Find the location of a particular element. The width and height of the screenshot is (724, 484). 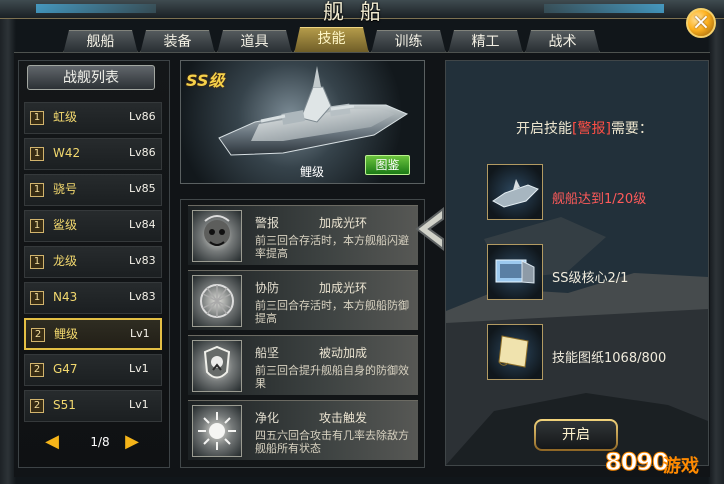

close-icon: × is located at coordinates (701, 22).